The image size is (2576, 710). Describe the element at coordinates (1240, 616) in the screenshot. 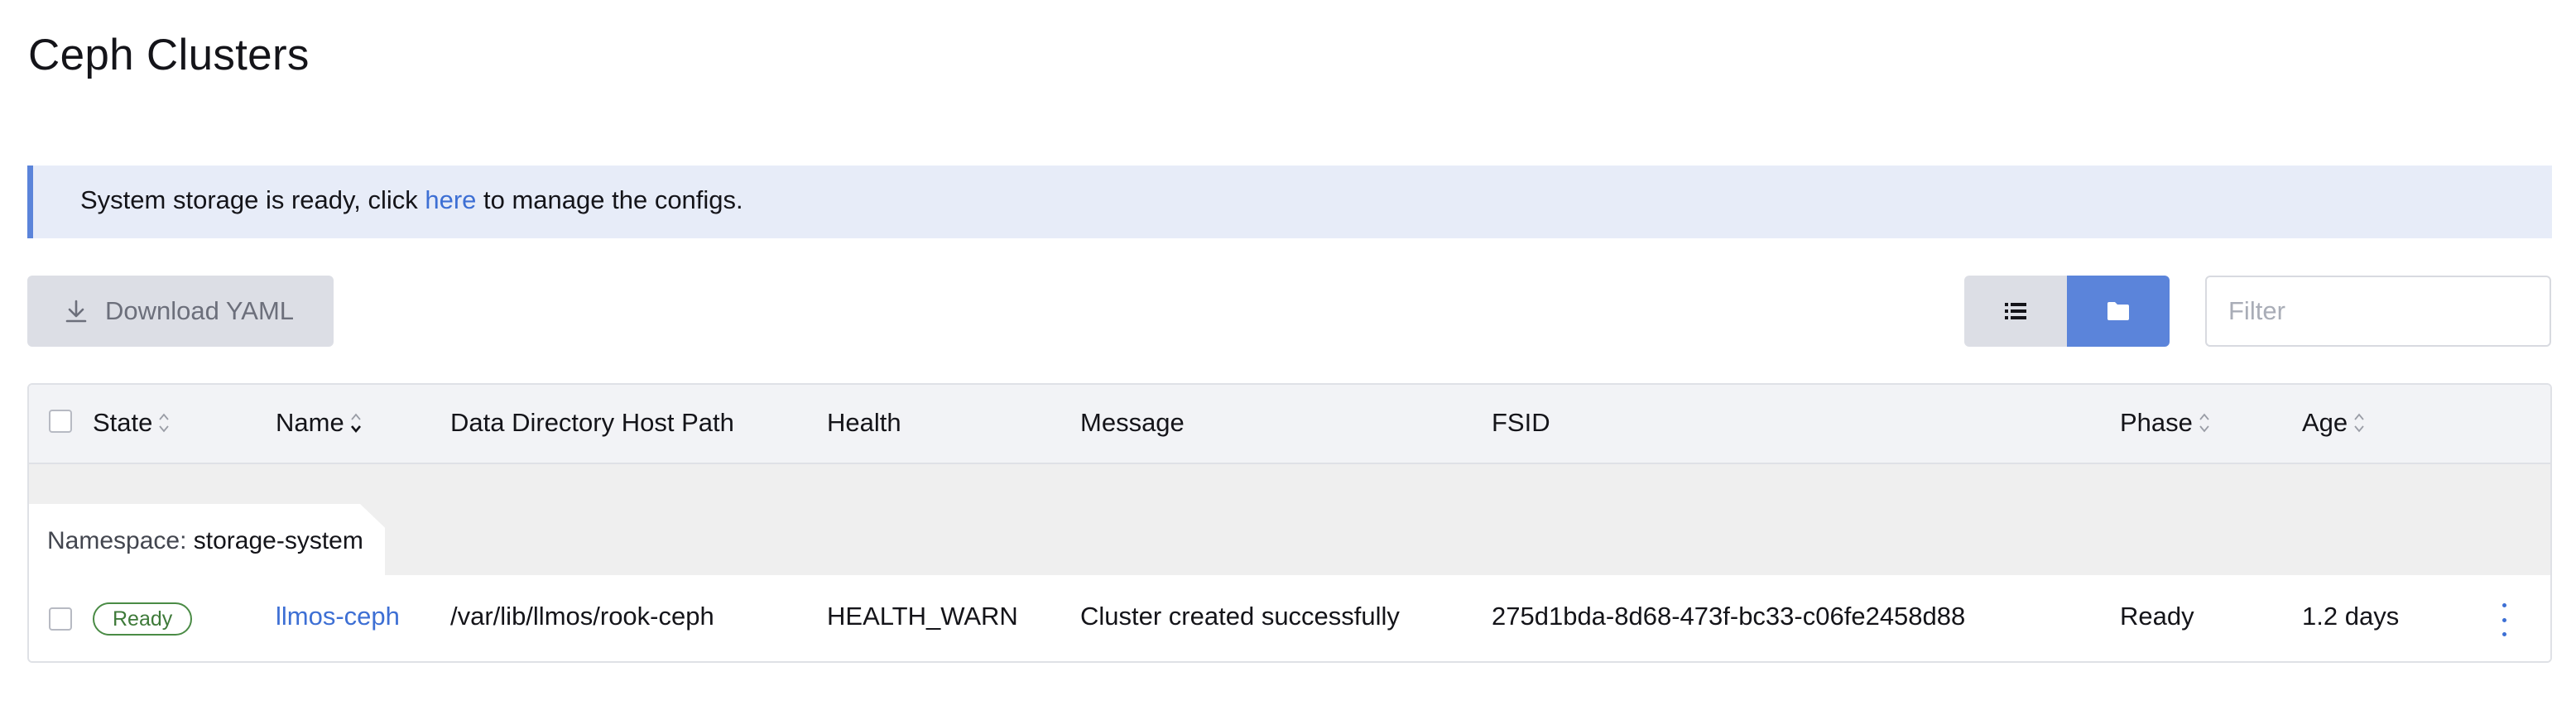

I see `cell-message: Cluster created successfully` at that location.